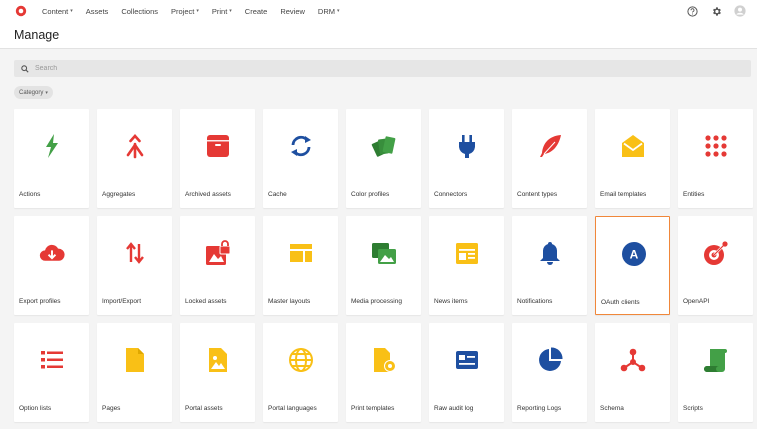  Describe the element at coordinates (301, 146) in the screenshot. I see `sync-icon` at that location.